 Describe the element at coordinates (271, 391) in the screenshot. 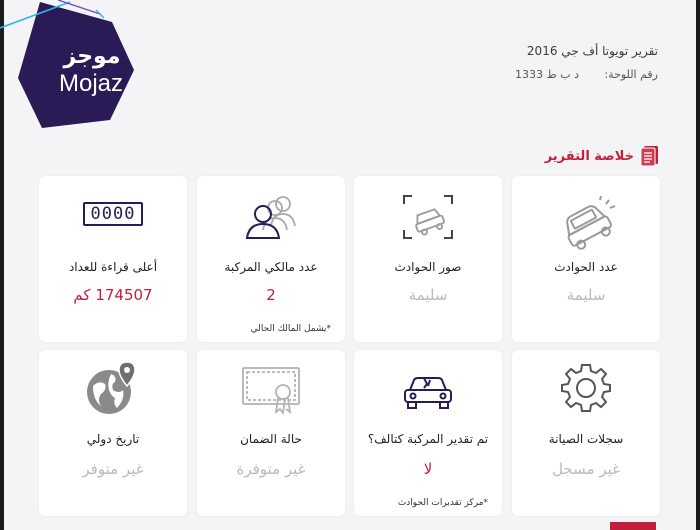

I see `warranty-certificate-icon` at that location.